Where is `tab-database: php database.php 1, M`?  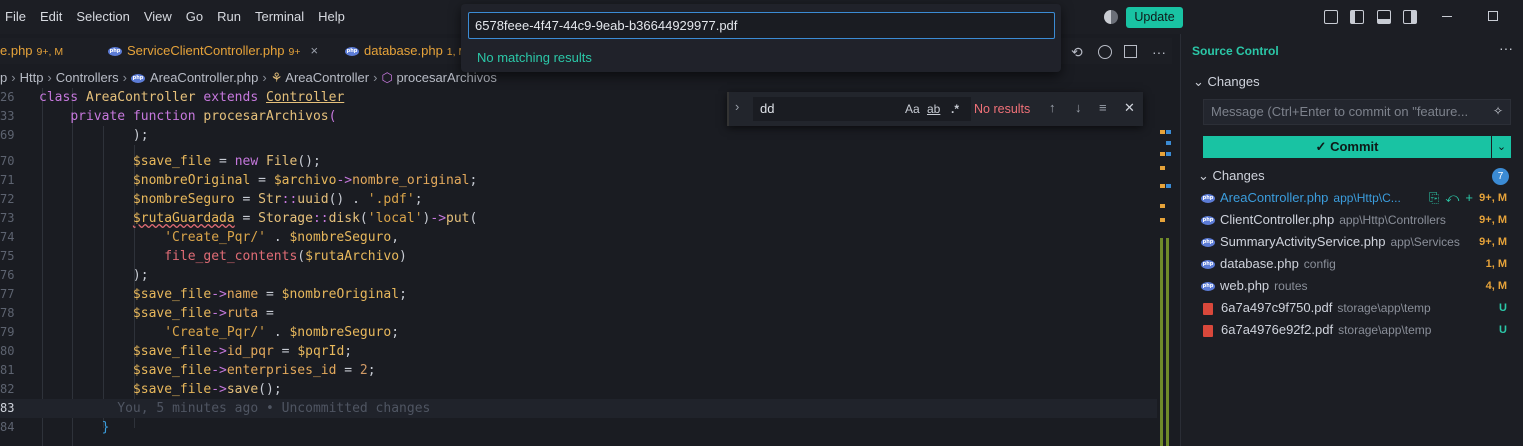
tab-database: php database.php 1, M is located at coordinates (406, 51).